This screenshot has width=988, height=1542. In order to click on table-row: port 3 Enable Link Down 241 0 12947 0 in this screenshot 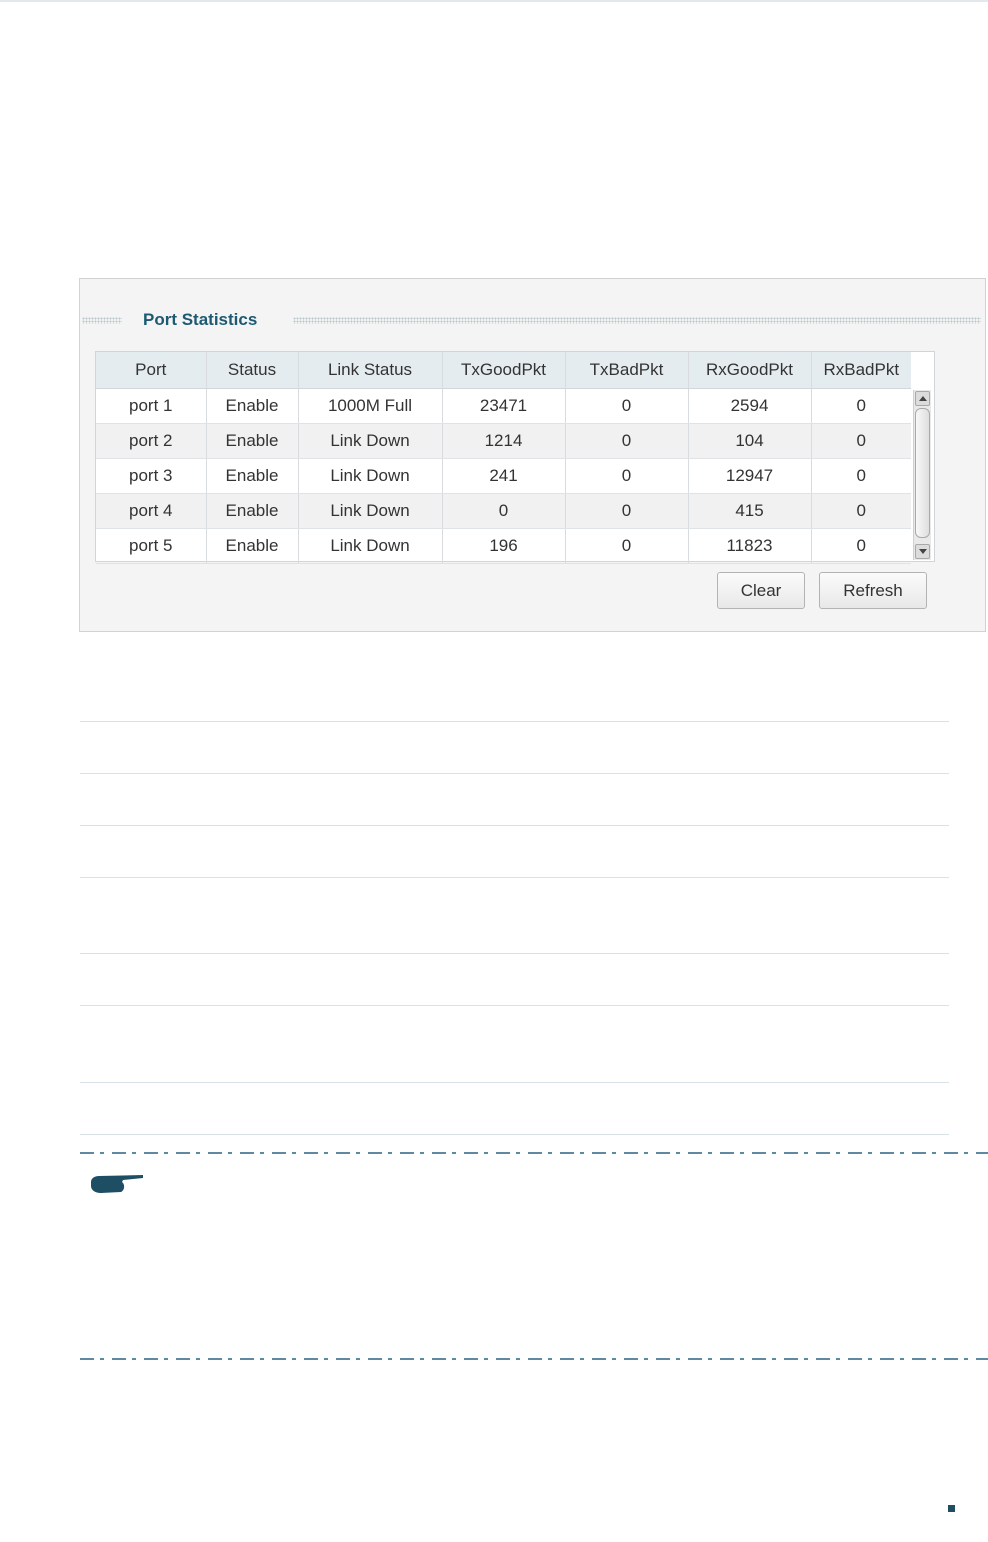, I will do `click(503, 476)`.